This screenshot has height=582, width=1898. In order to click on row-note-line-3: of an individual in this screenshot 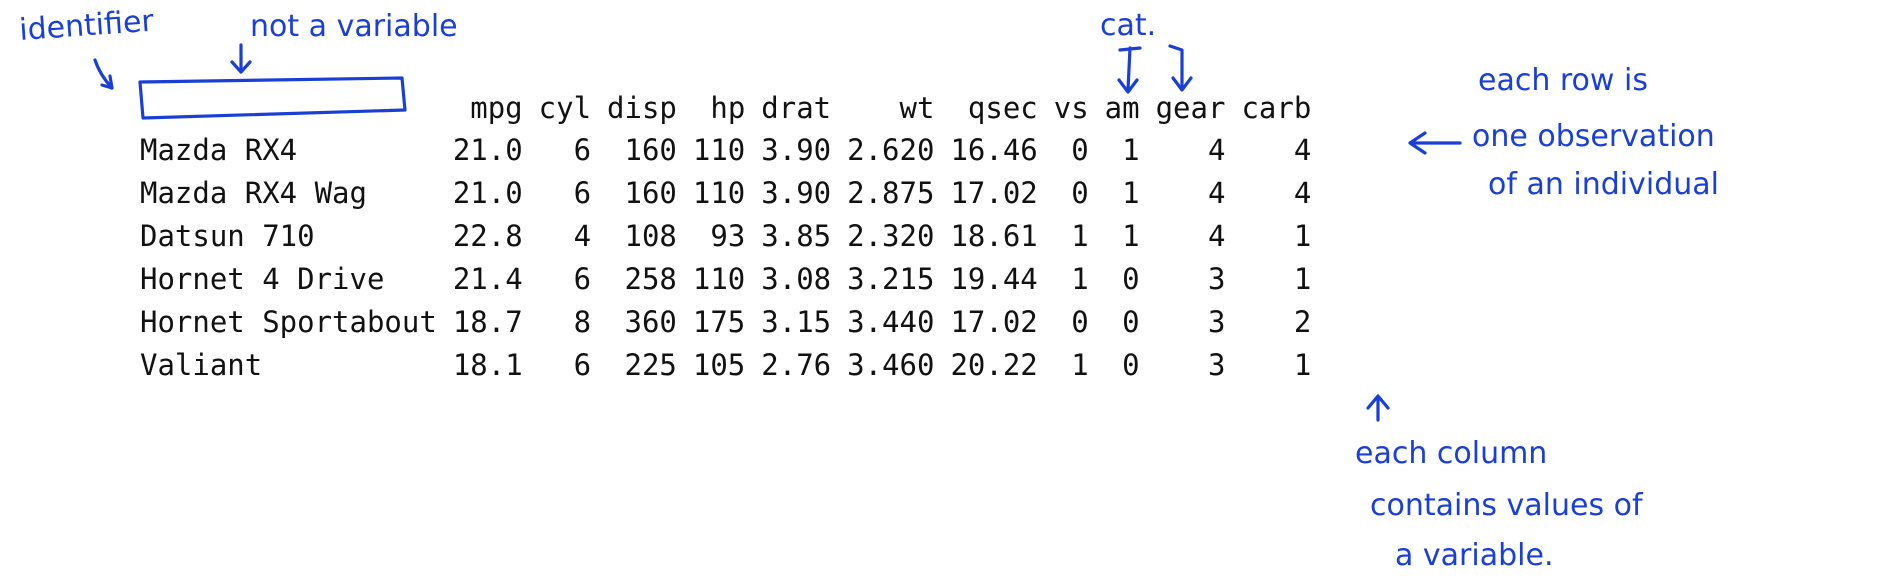, I will do `click(1603, 184)`.